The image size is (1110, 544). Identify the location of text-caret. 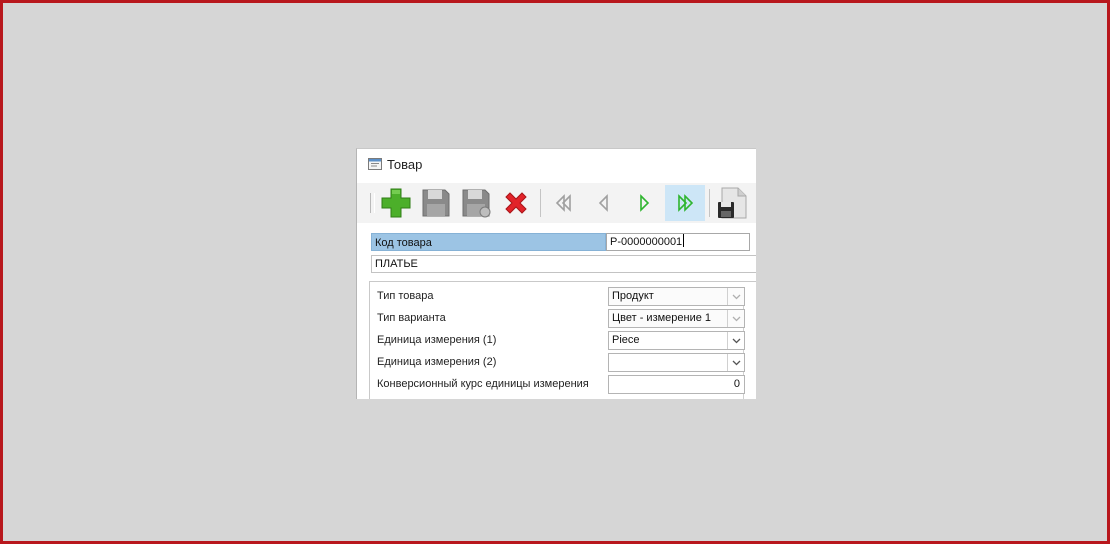
(684, 240).